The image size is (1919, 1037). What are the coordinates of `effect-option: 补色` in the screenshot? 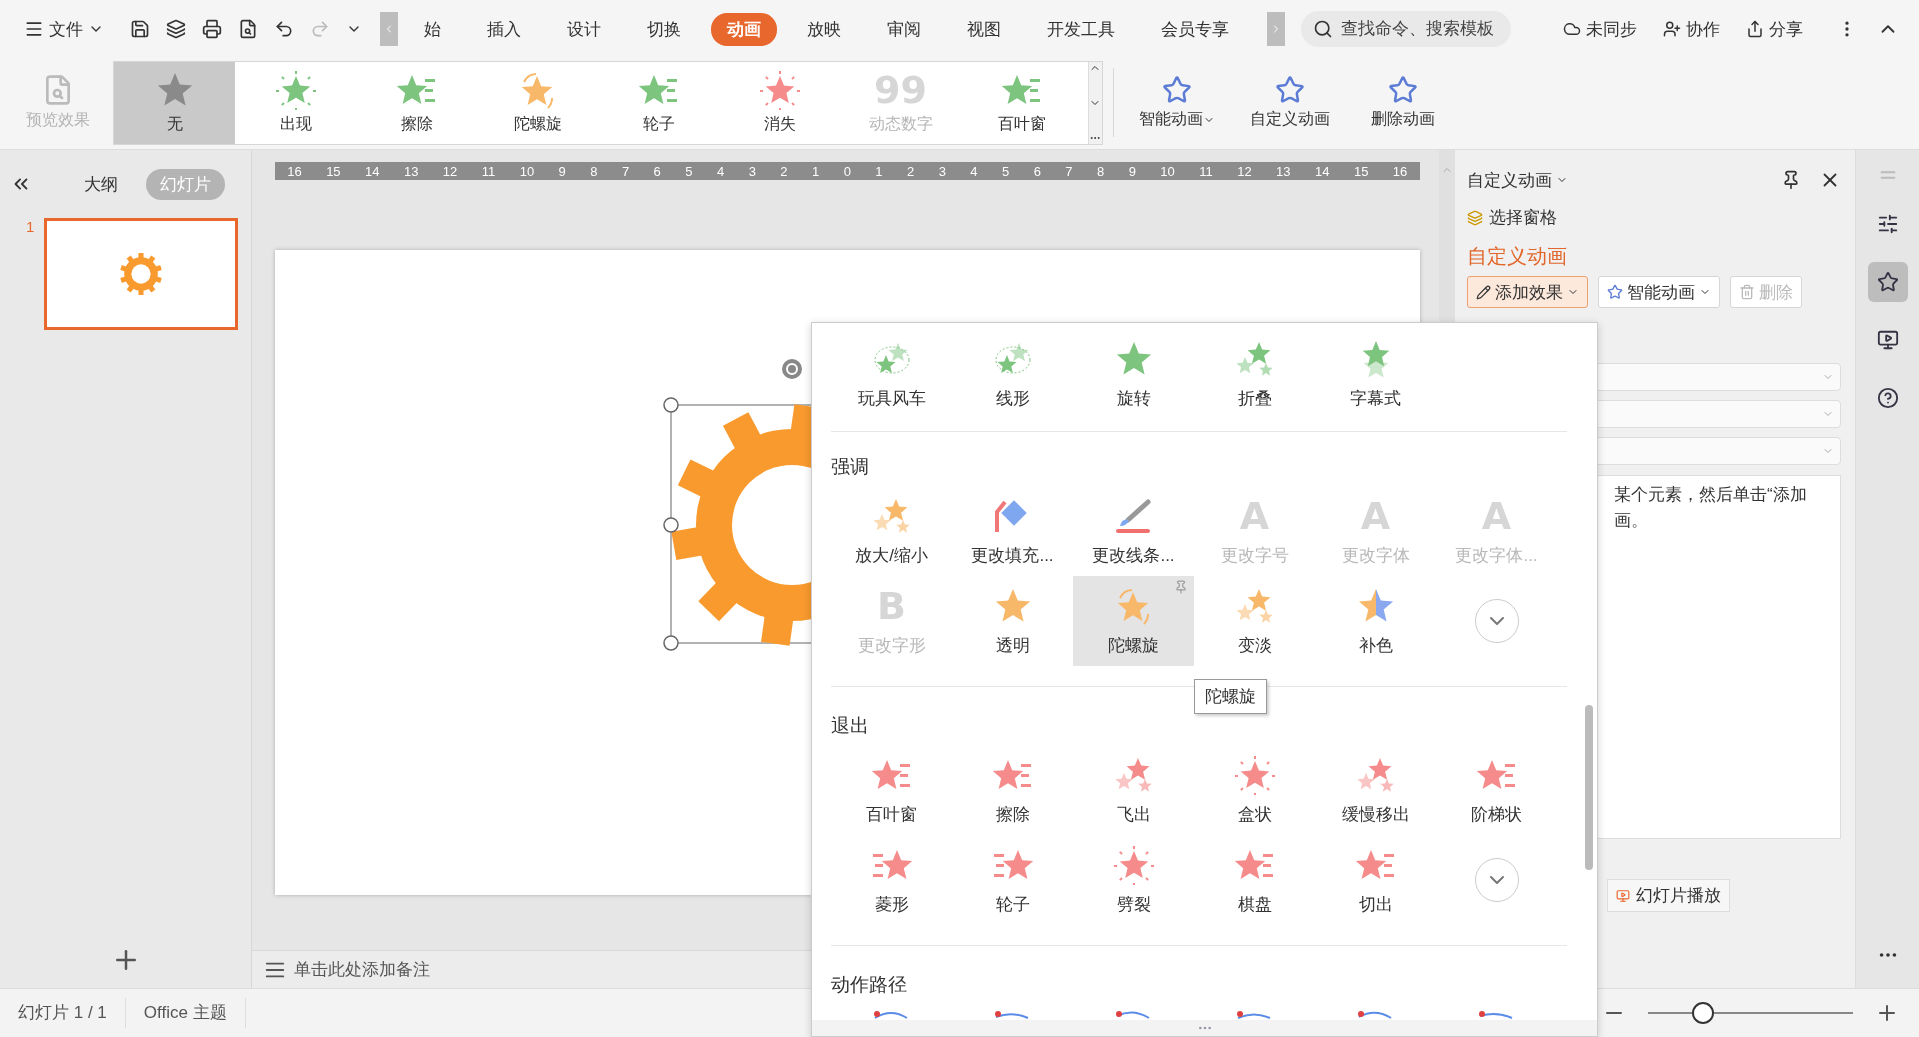 It's located at (1375, 621).